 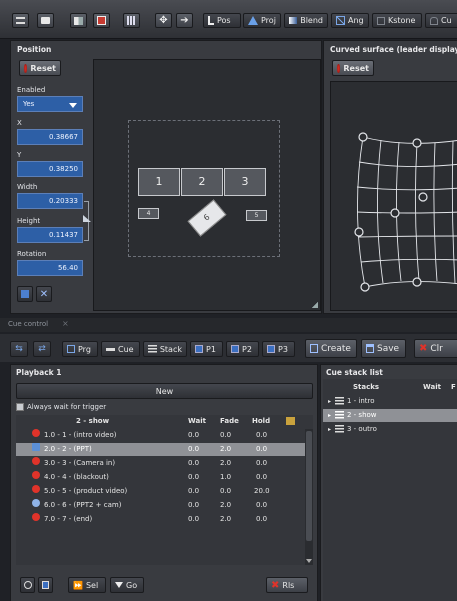 What do you see at coordinates (309, 561) in the screenshot?
I see `scroll-down-icon` at bounding box center [309, 561].